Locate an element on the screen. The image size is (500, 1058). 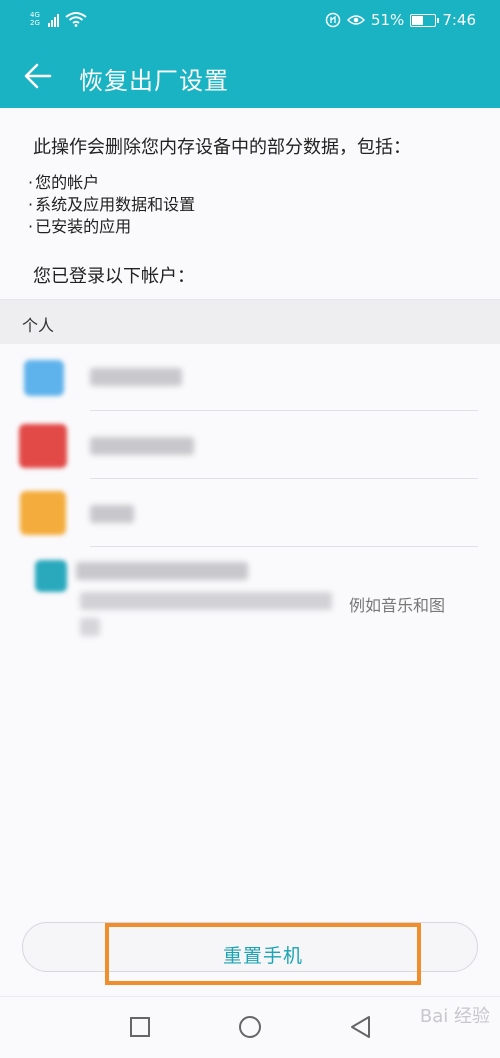
network-top-label: 4G is located at coordinates (35, 15).